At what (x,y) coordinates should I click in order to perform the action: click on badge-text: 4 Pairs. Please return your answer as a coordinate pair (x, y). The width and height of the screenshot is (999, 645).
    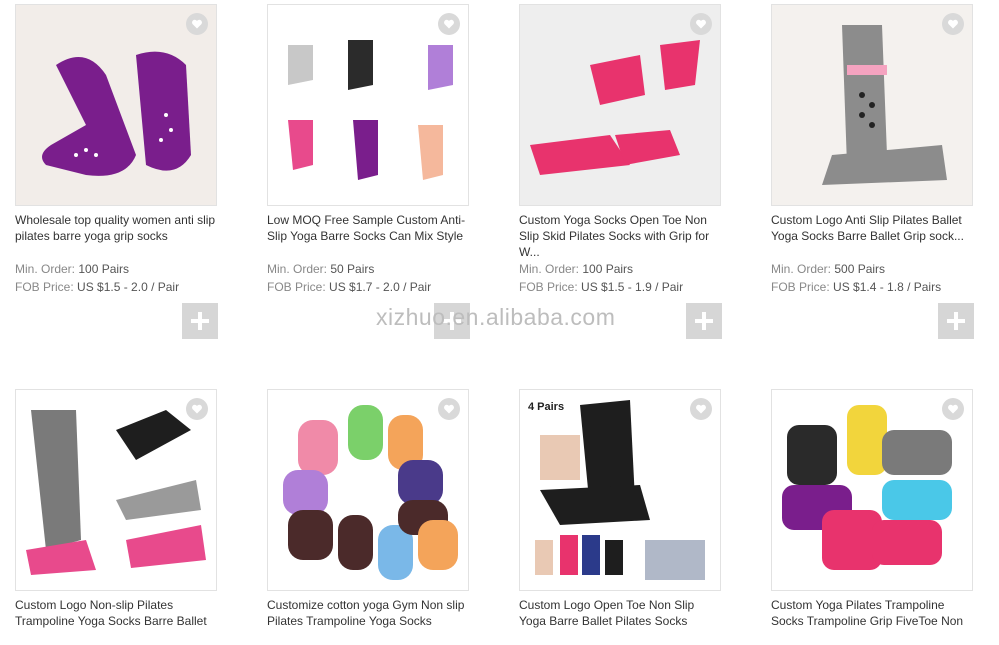
    Looking at the image, I should click on (546, 407).